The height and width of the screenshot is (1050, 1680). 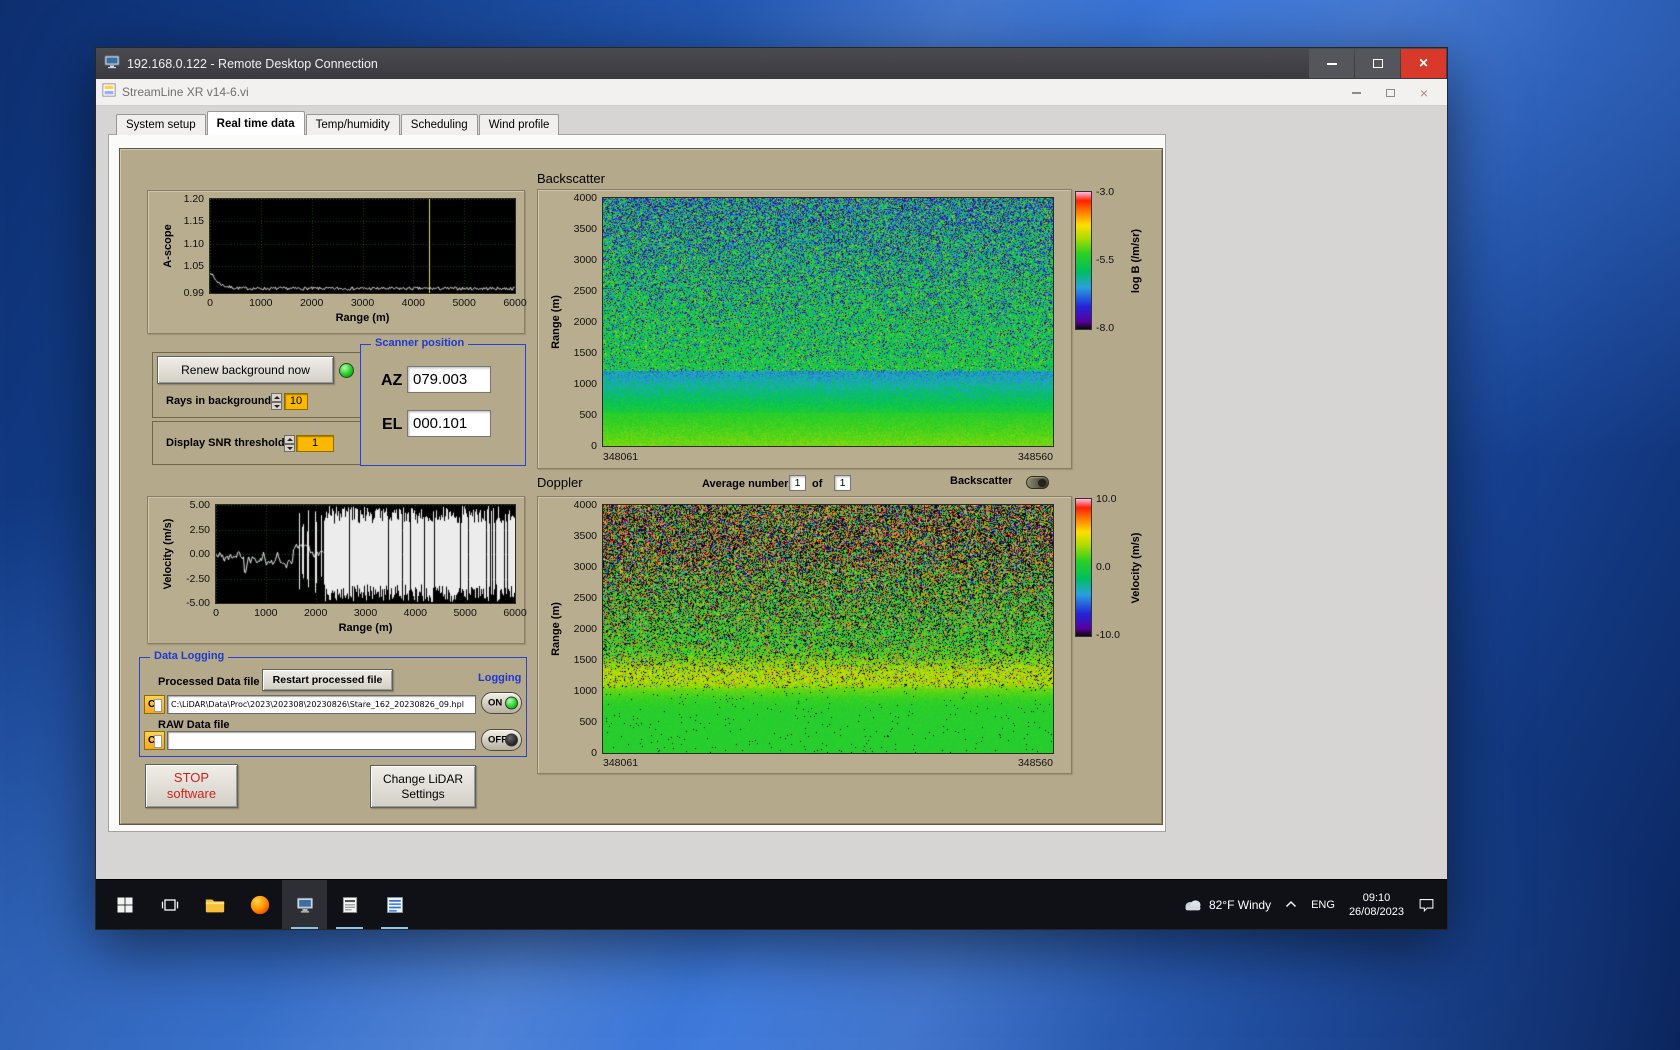 What do you see at coordinates (219, 401) in the screenshot?
I see `rays-in-background-label: Rays in background` at bounding box center [219, 401].